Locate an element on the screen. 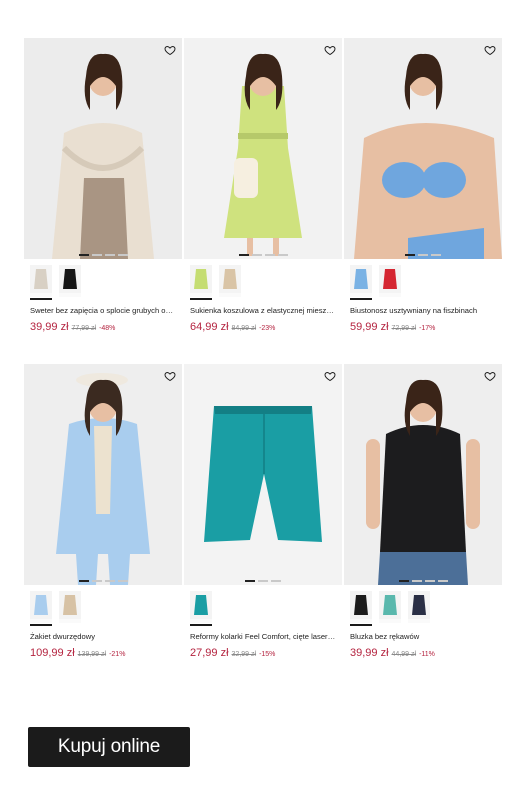 Image resolution: width=524 pixels, height=800 pixels. current-price: 109,99 zł is located at coordinates (52, 653).